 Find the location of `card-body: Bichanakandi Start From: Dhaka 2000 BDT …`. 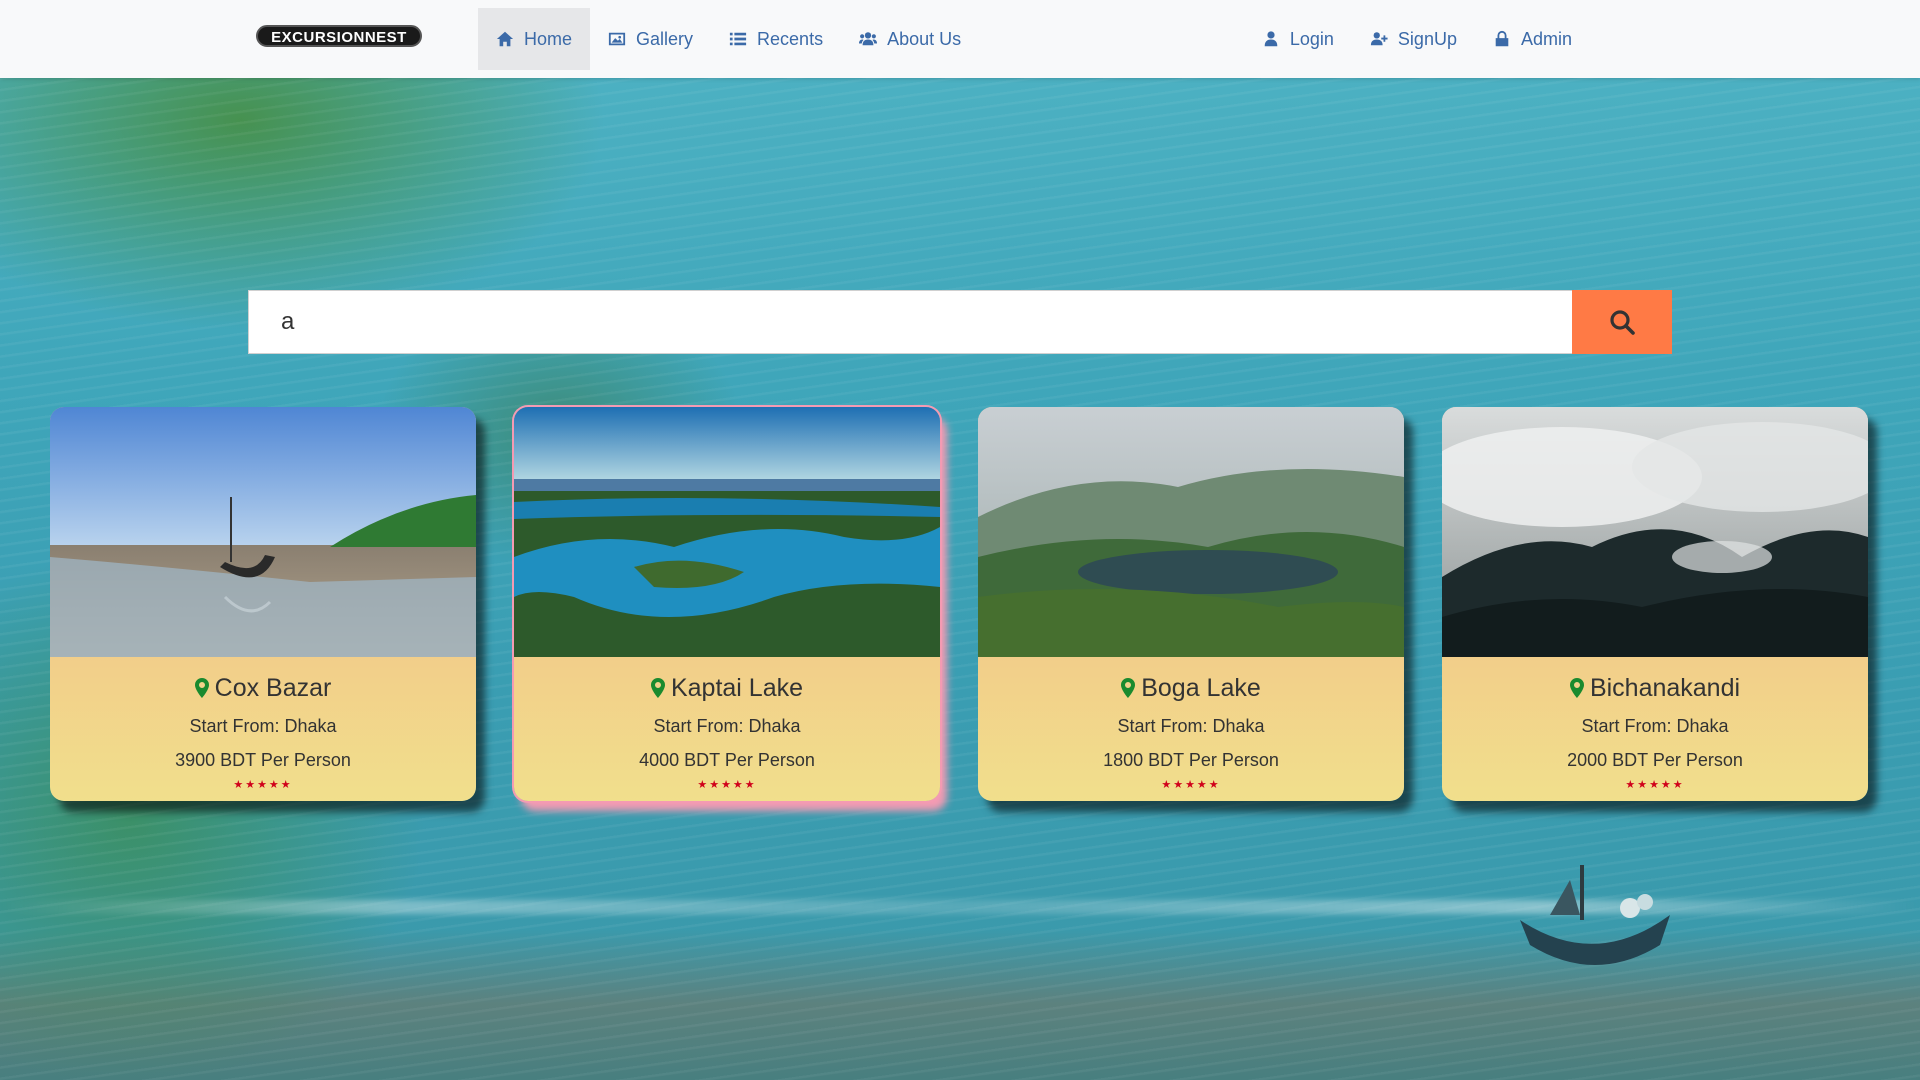

card-body: Bichanakandi Start From: Dhaka 2000 BDT … is located at coordinates (1655, 732).